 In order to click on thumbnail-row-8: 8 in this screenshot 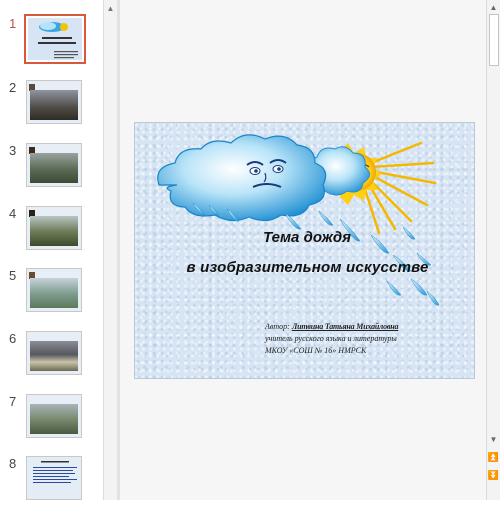, I will do `click(50, 484)`.